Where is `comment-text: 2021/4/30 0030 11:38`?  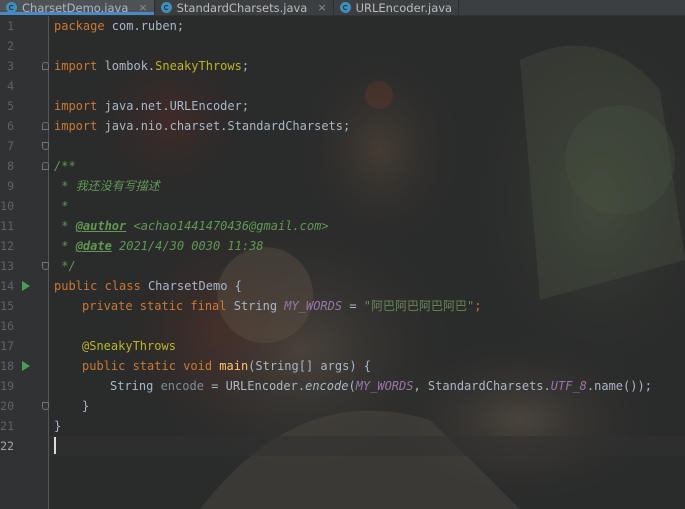
comment-text: 2021/4/30 0030 11:38 is located at coordinates (187, 246).